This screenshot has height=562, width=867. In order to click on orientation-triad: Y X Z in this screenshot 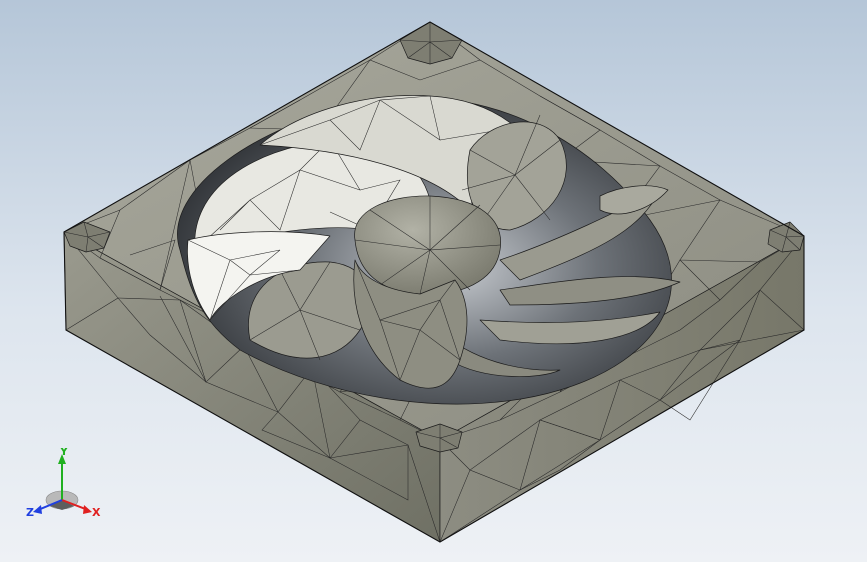, I will do `click(65, 487)`.